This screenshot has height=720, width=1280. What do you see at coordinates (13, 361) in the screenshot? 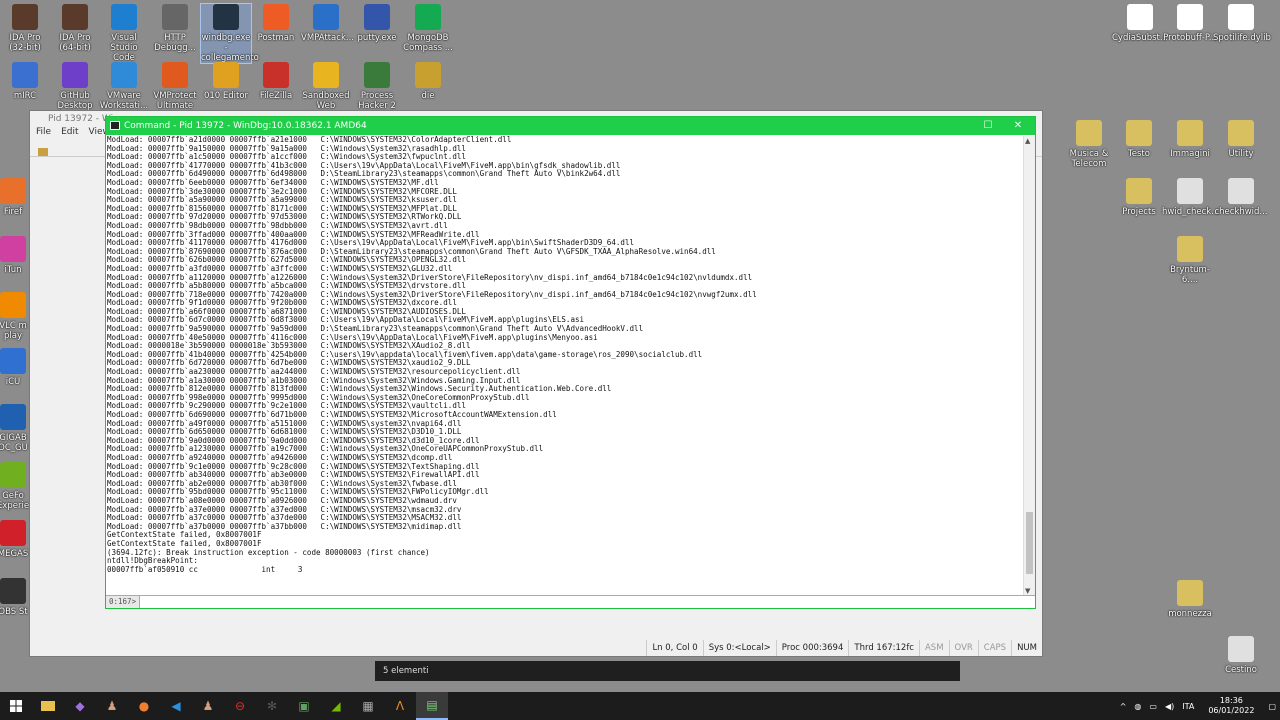
I see `desktop-icon-edge-3-icon` at bounding box center [13, 361].